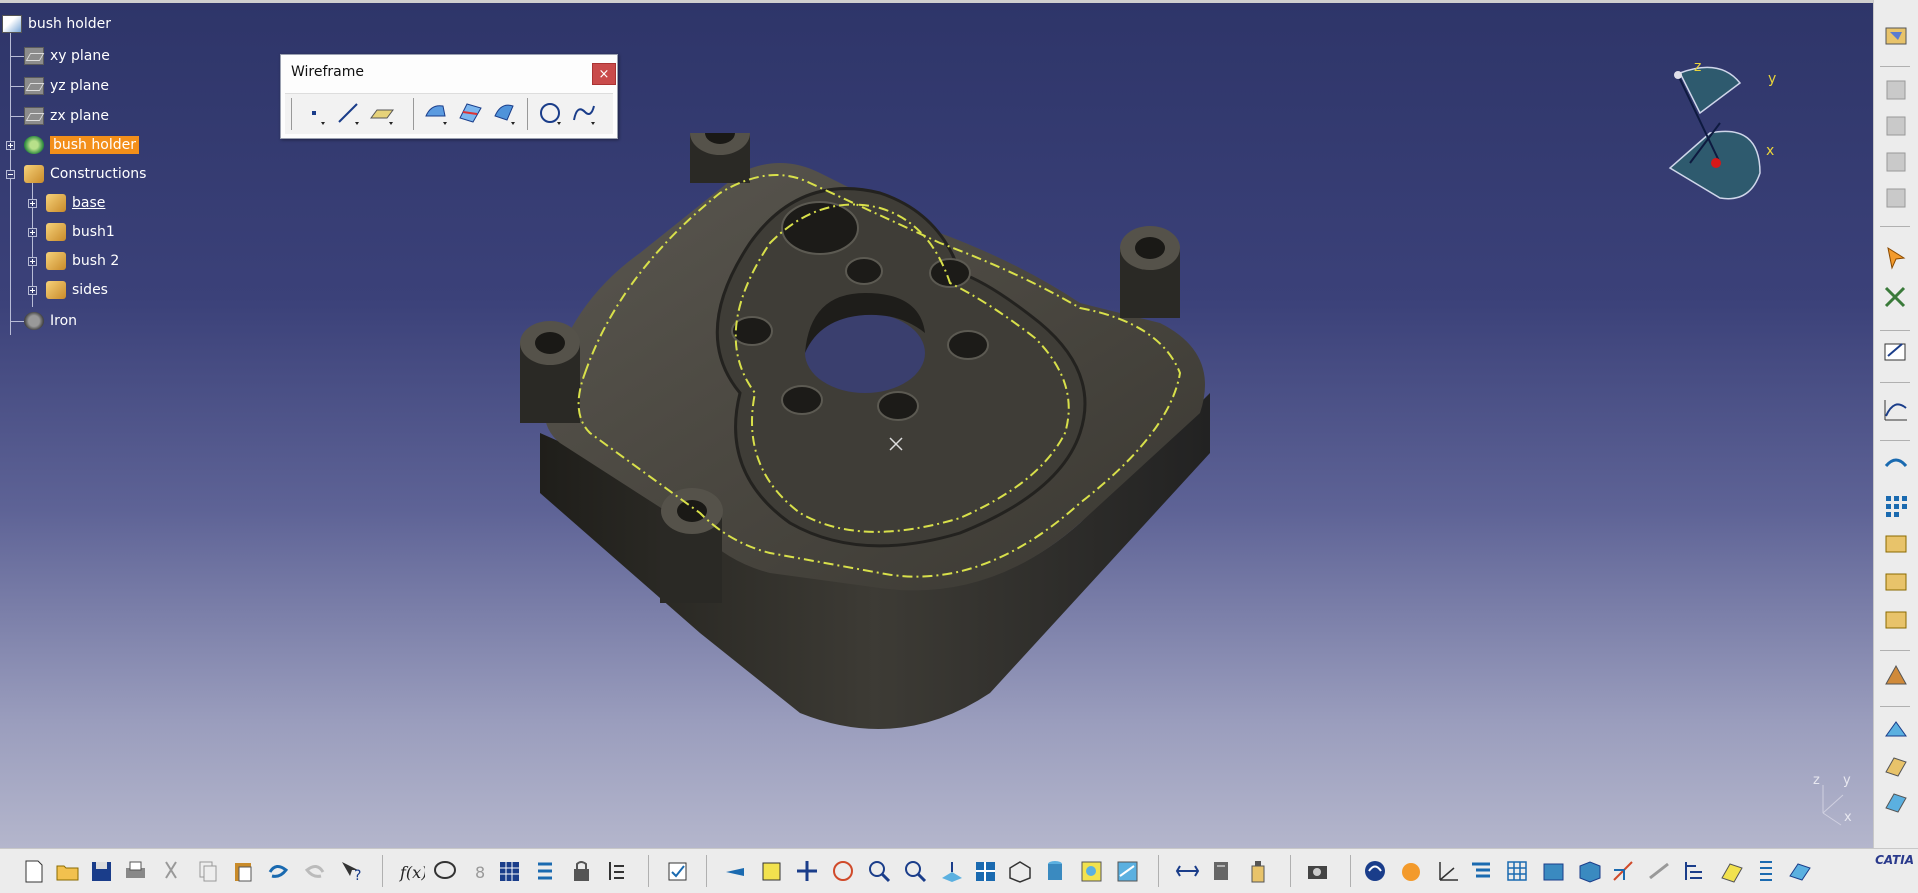 This screenshot has height=893, width=1918. I want to click on save-icon, so click(101, 871).